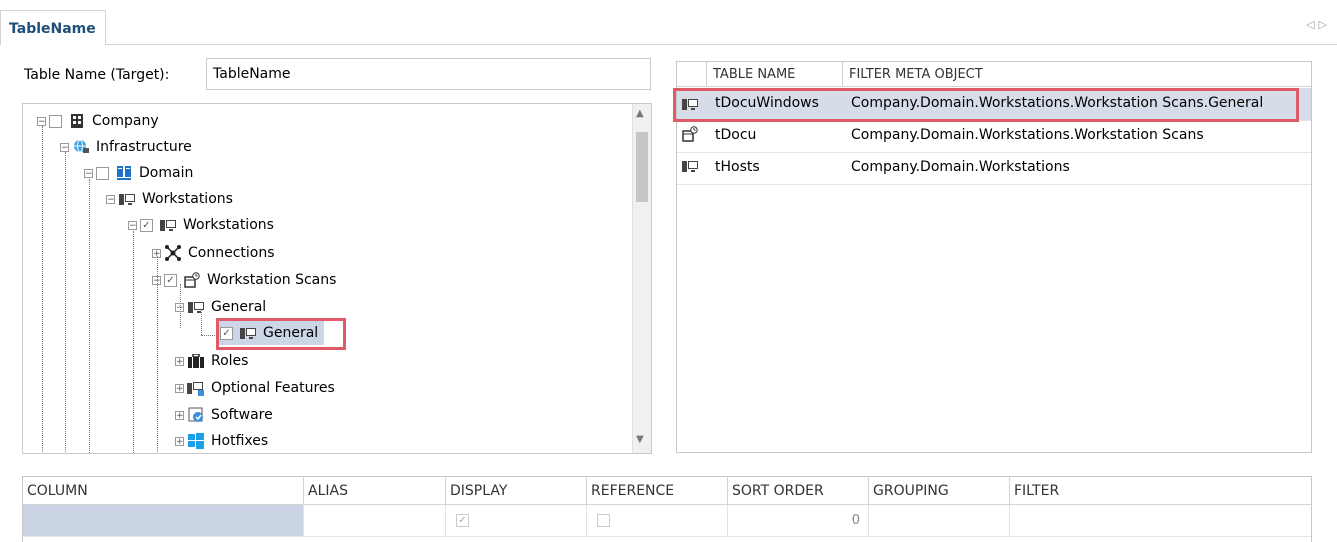 The image size is (1337, 542). What do you see at coordinates (166, 173) in the screenshot?
I see `tree-node-label: Domain` at bounding box center [166, 173].